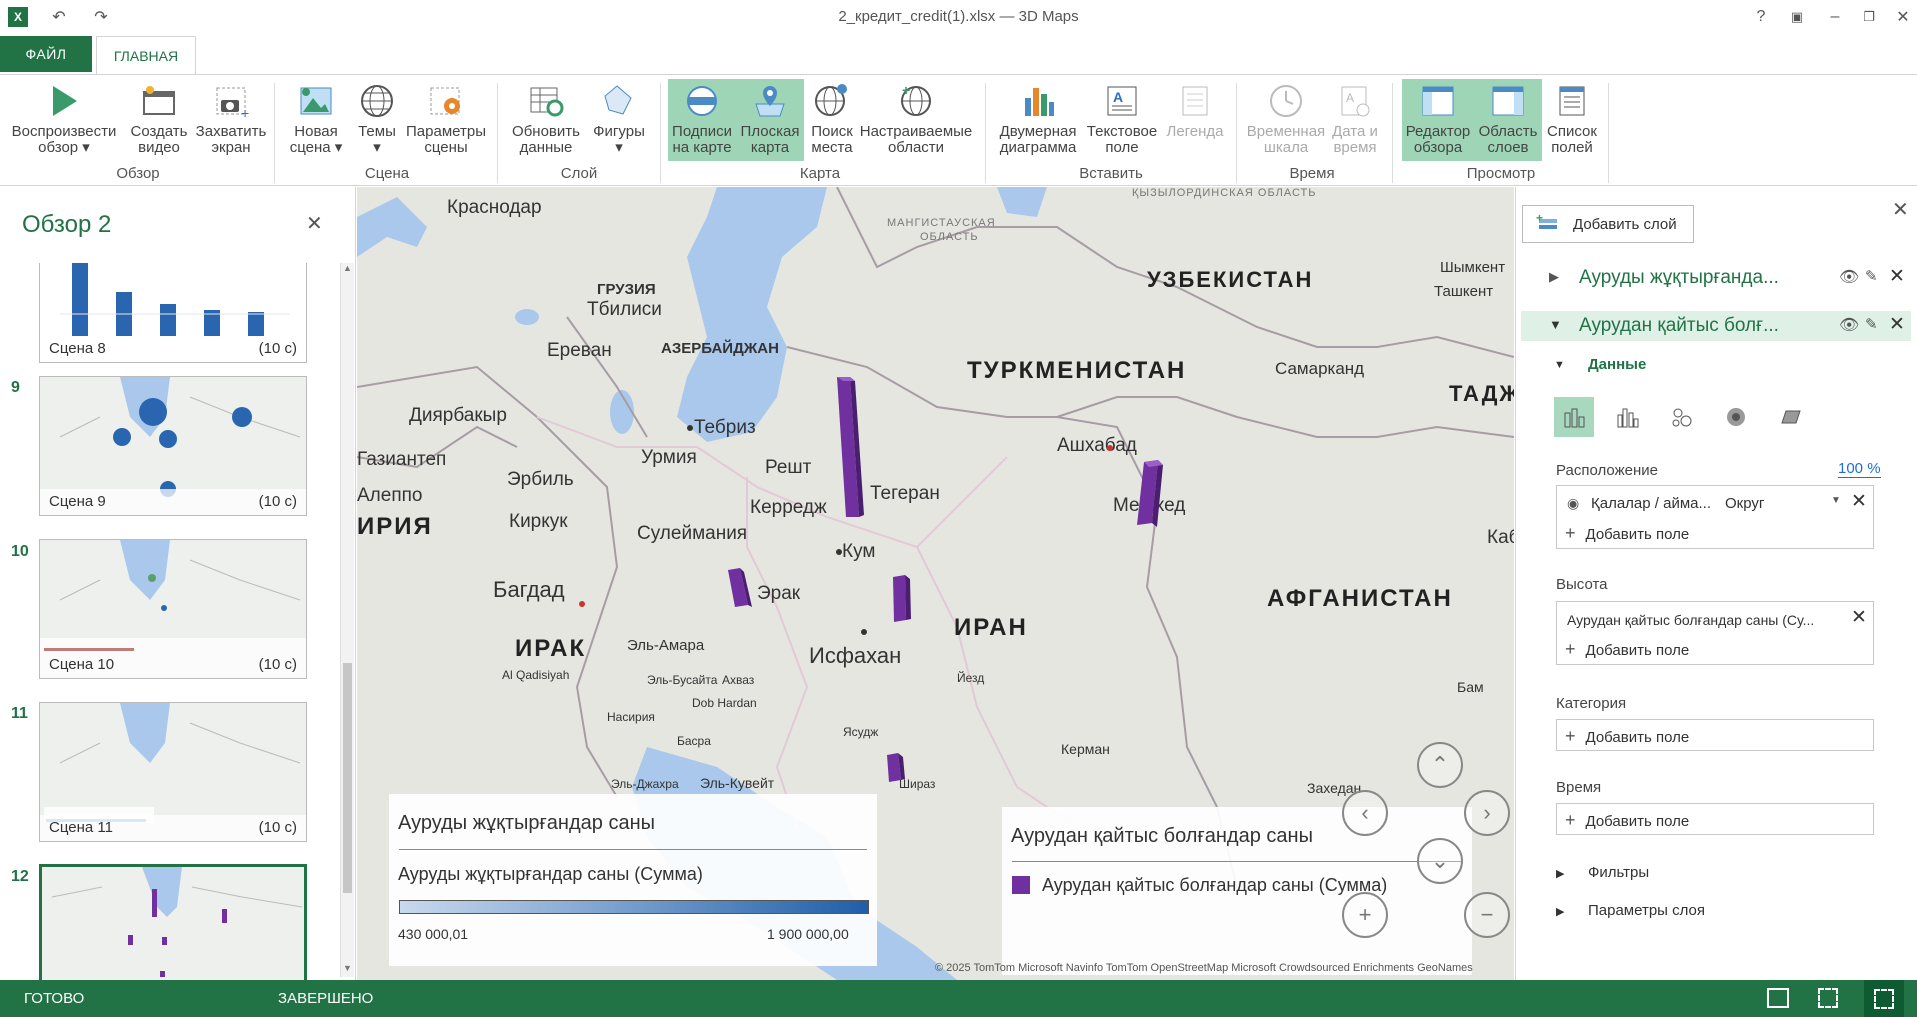 This screenshot has width=1917, height=1017. I want to click on zoom-out-button: −, so click(1487, 915).